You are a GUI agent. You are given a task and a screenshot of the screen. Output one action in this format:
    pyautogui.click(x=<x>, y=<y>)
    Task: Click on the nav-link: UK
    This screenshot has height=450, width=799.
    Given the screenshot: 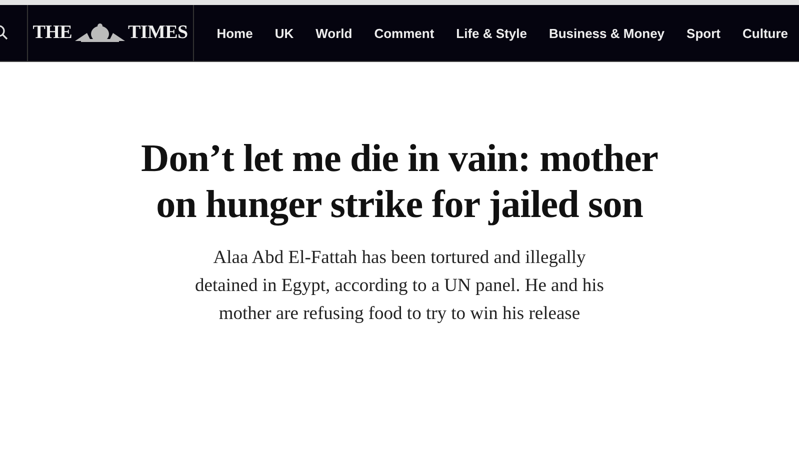 What is the action you would take?
    pyautogui.click(x=284, y=33)
    